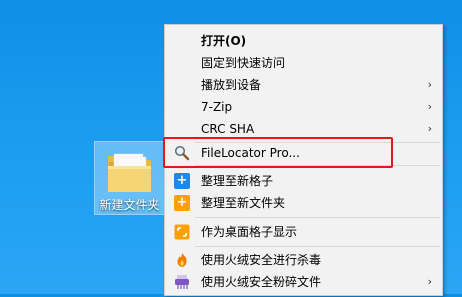 This screenshot has width=462, height=297. I want to click on desktop-folder-label: 新建文件夹, so click(129, 205).